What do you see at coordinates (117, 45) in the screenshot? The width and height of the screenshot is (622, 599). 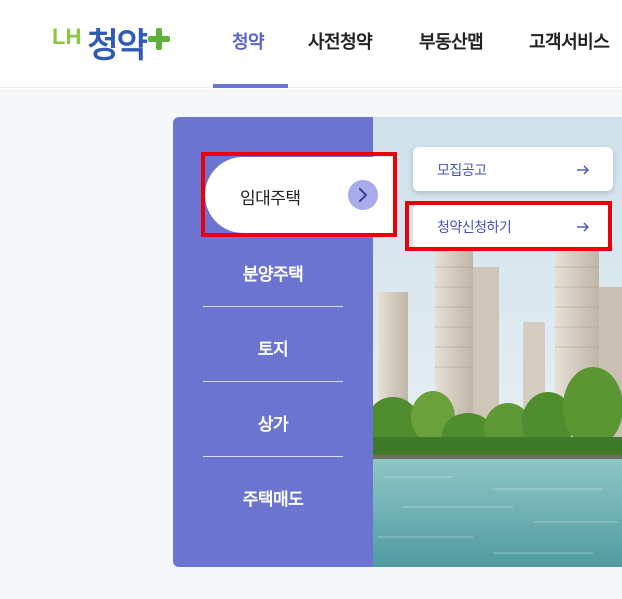 I see `logo-name: 청약` at bounding box center [117, 45].